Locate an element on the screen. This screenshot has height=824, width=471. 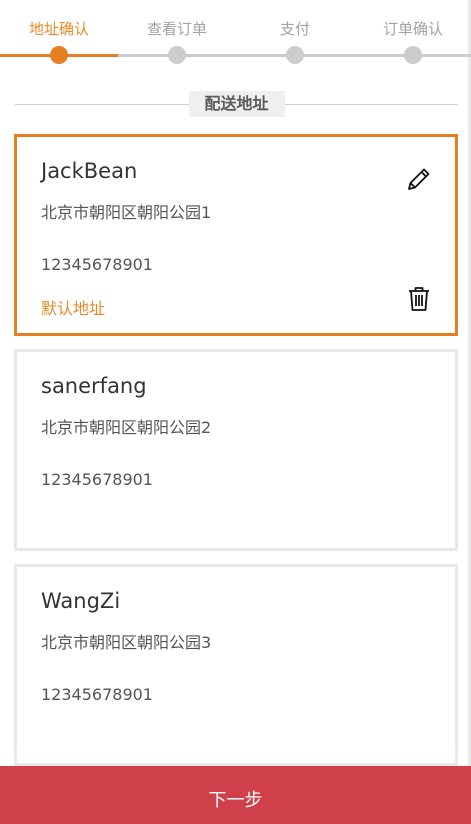
delivery-address-header: 配送地址 is located at coordinates (236, 104).